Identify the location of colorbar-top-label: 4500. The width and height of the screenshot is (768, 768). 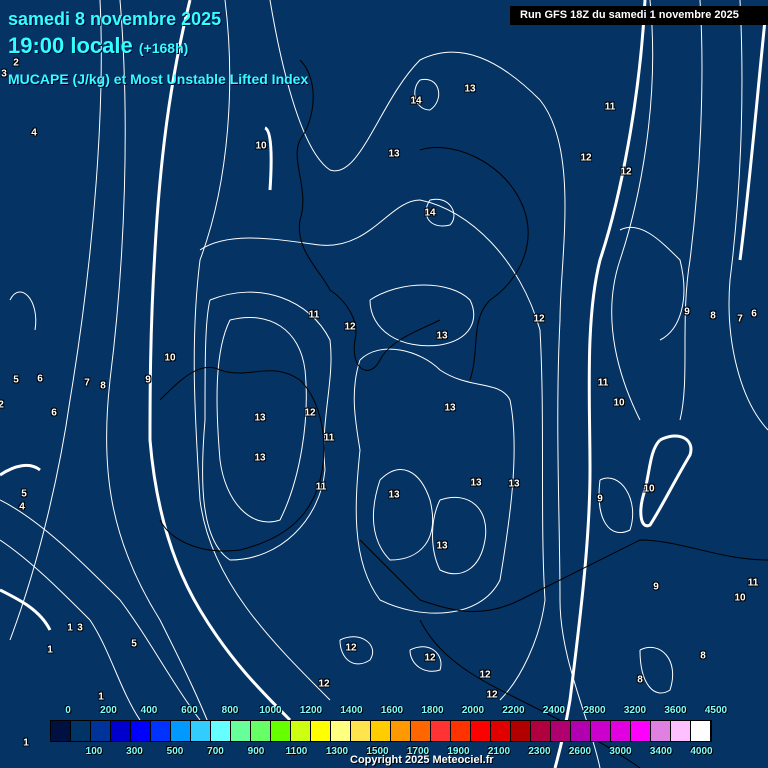
(716, 710).